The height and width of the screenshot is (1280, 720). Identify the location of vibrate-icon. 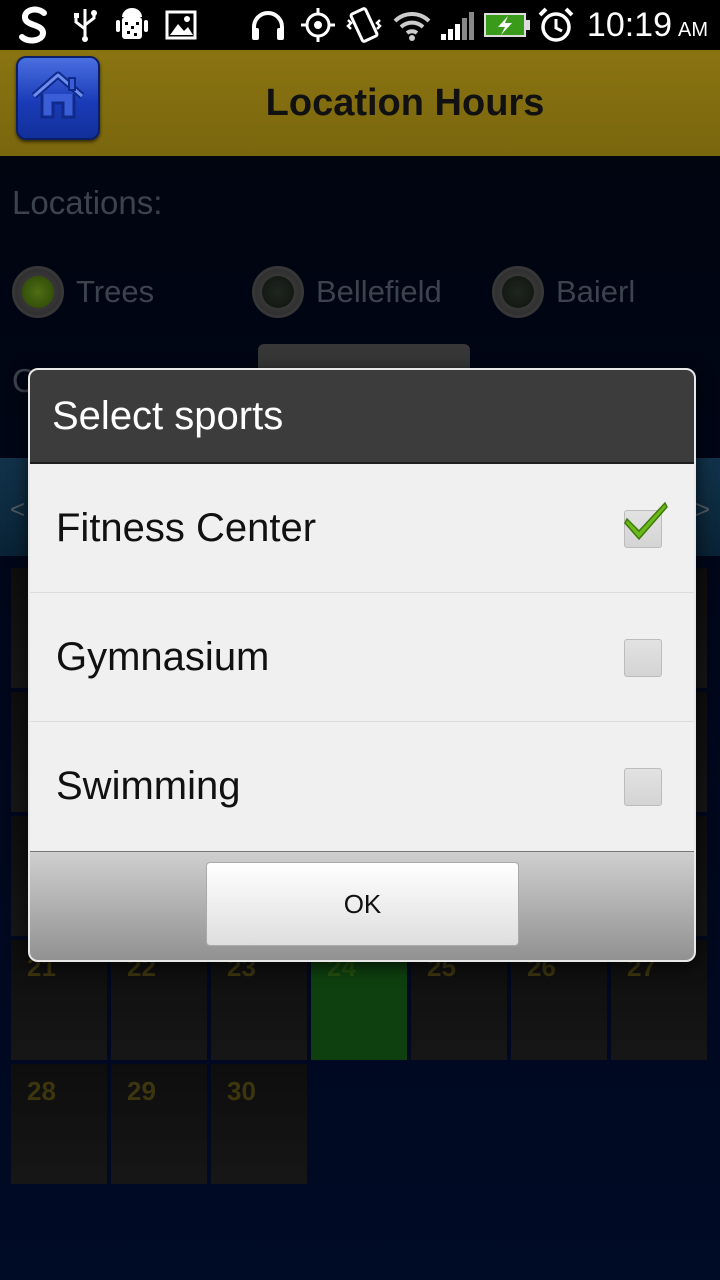
(364, 25).